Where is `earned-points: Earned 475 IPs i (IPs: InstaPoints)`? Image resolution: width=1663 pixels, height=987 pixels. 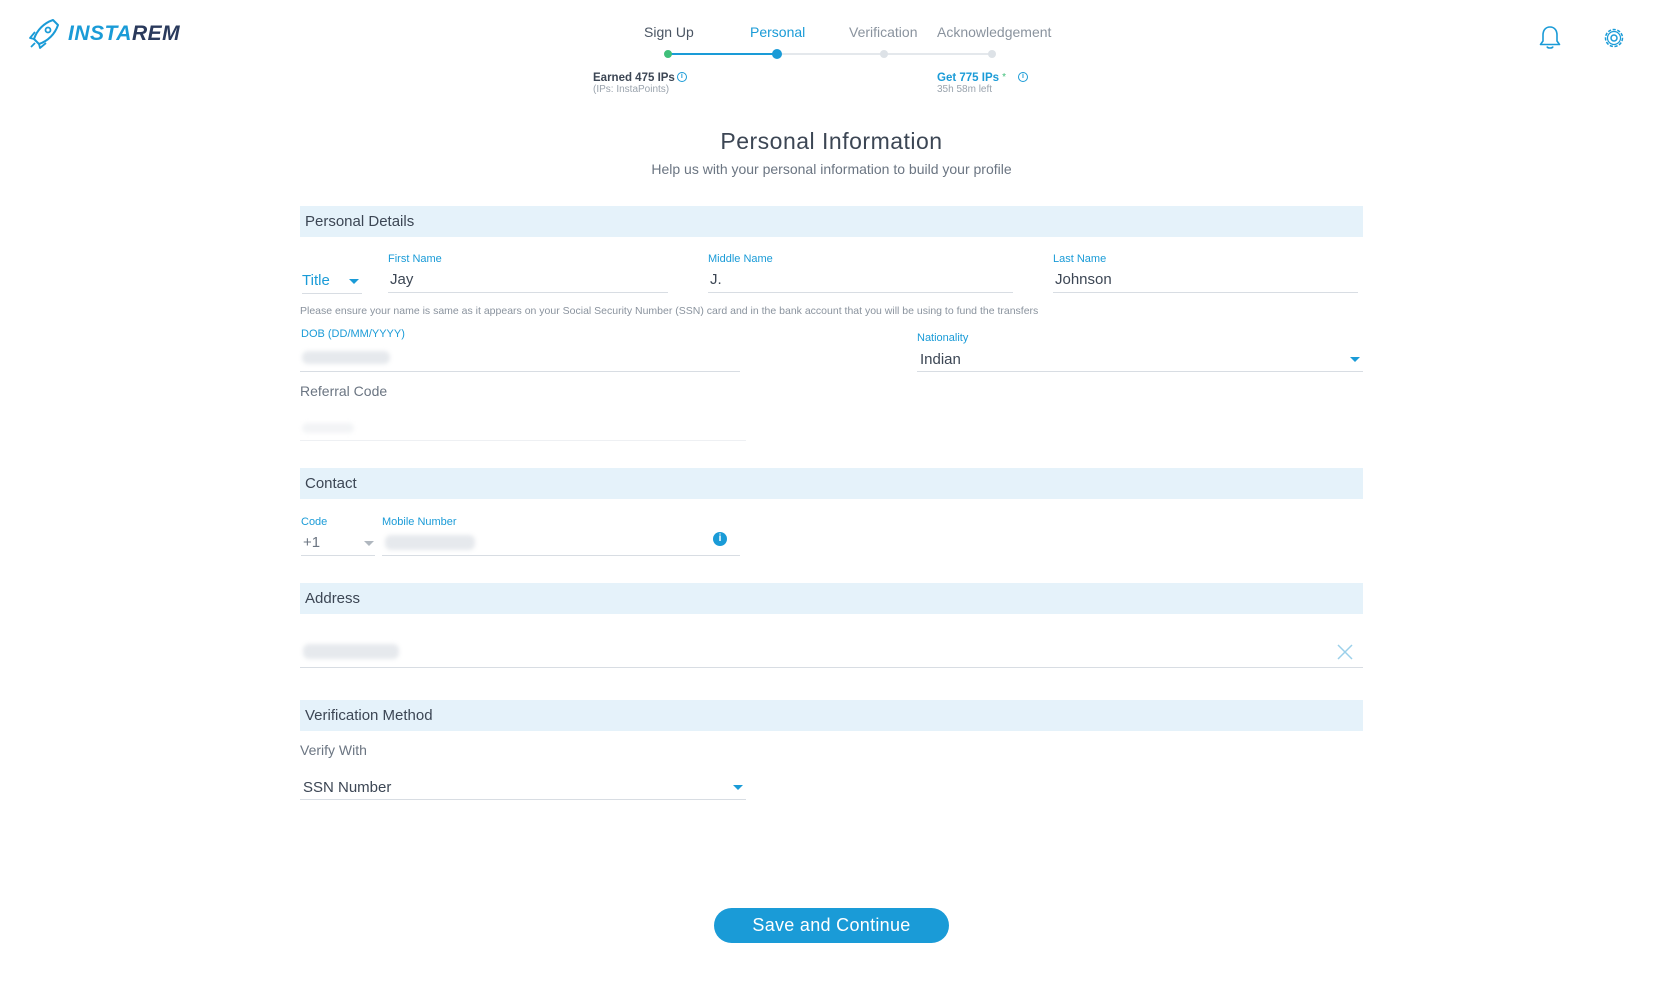
earned-points: Earned 475 IPs i (IPs: InstaPoints) is located at coordinates (640, 83).